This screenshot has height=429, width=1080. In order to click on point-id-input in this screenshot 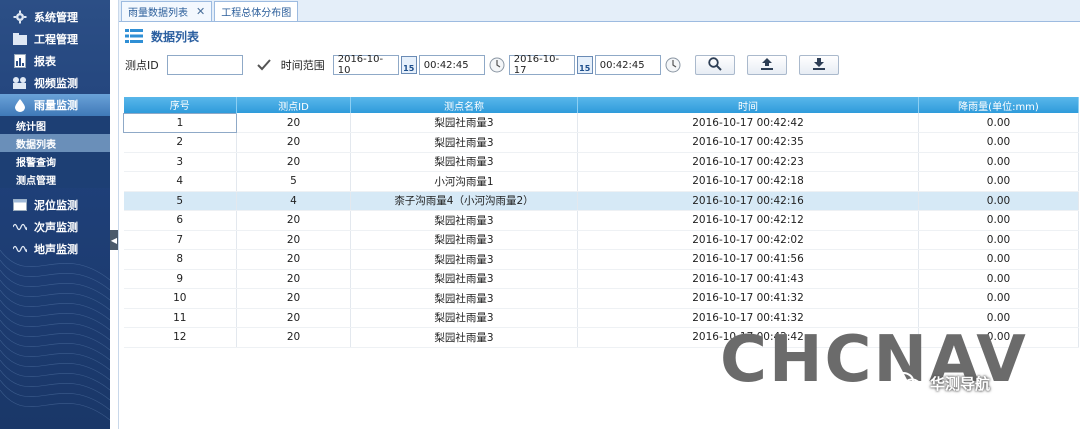, I will do `click(204, 65)`.